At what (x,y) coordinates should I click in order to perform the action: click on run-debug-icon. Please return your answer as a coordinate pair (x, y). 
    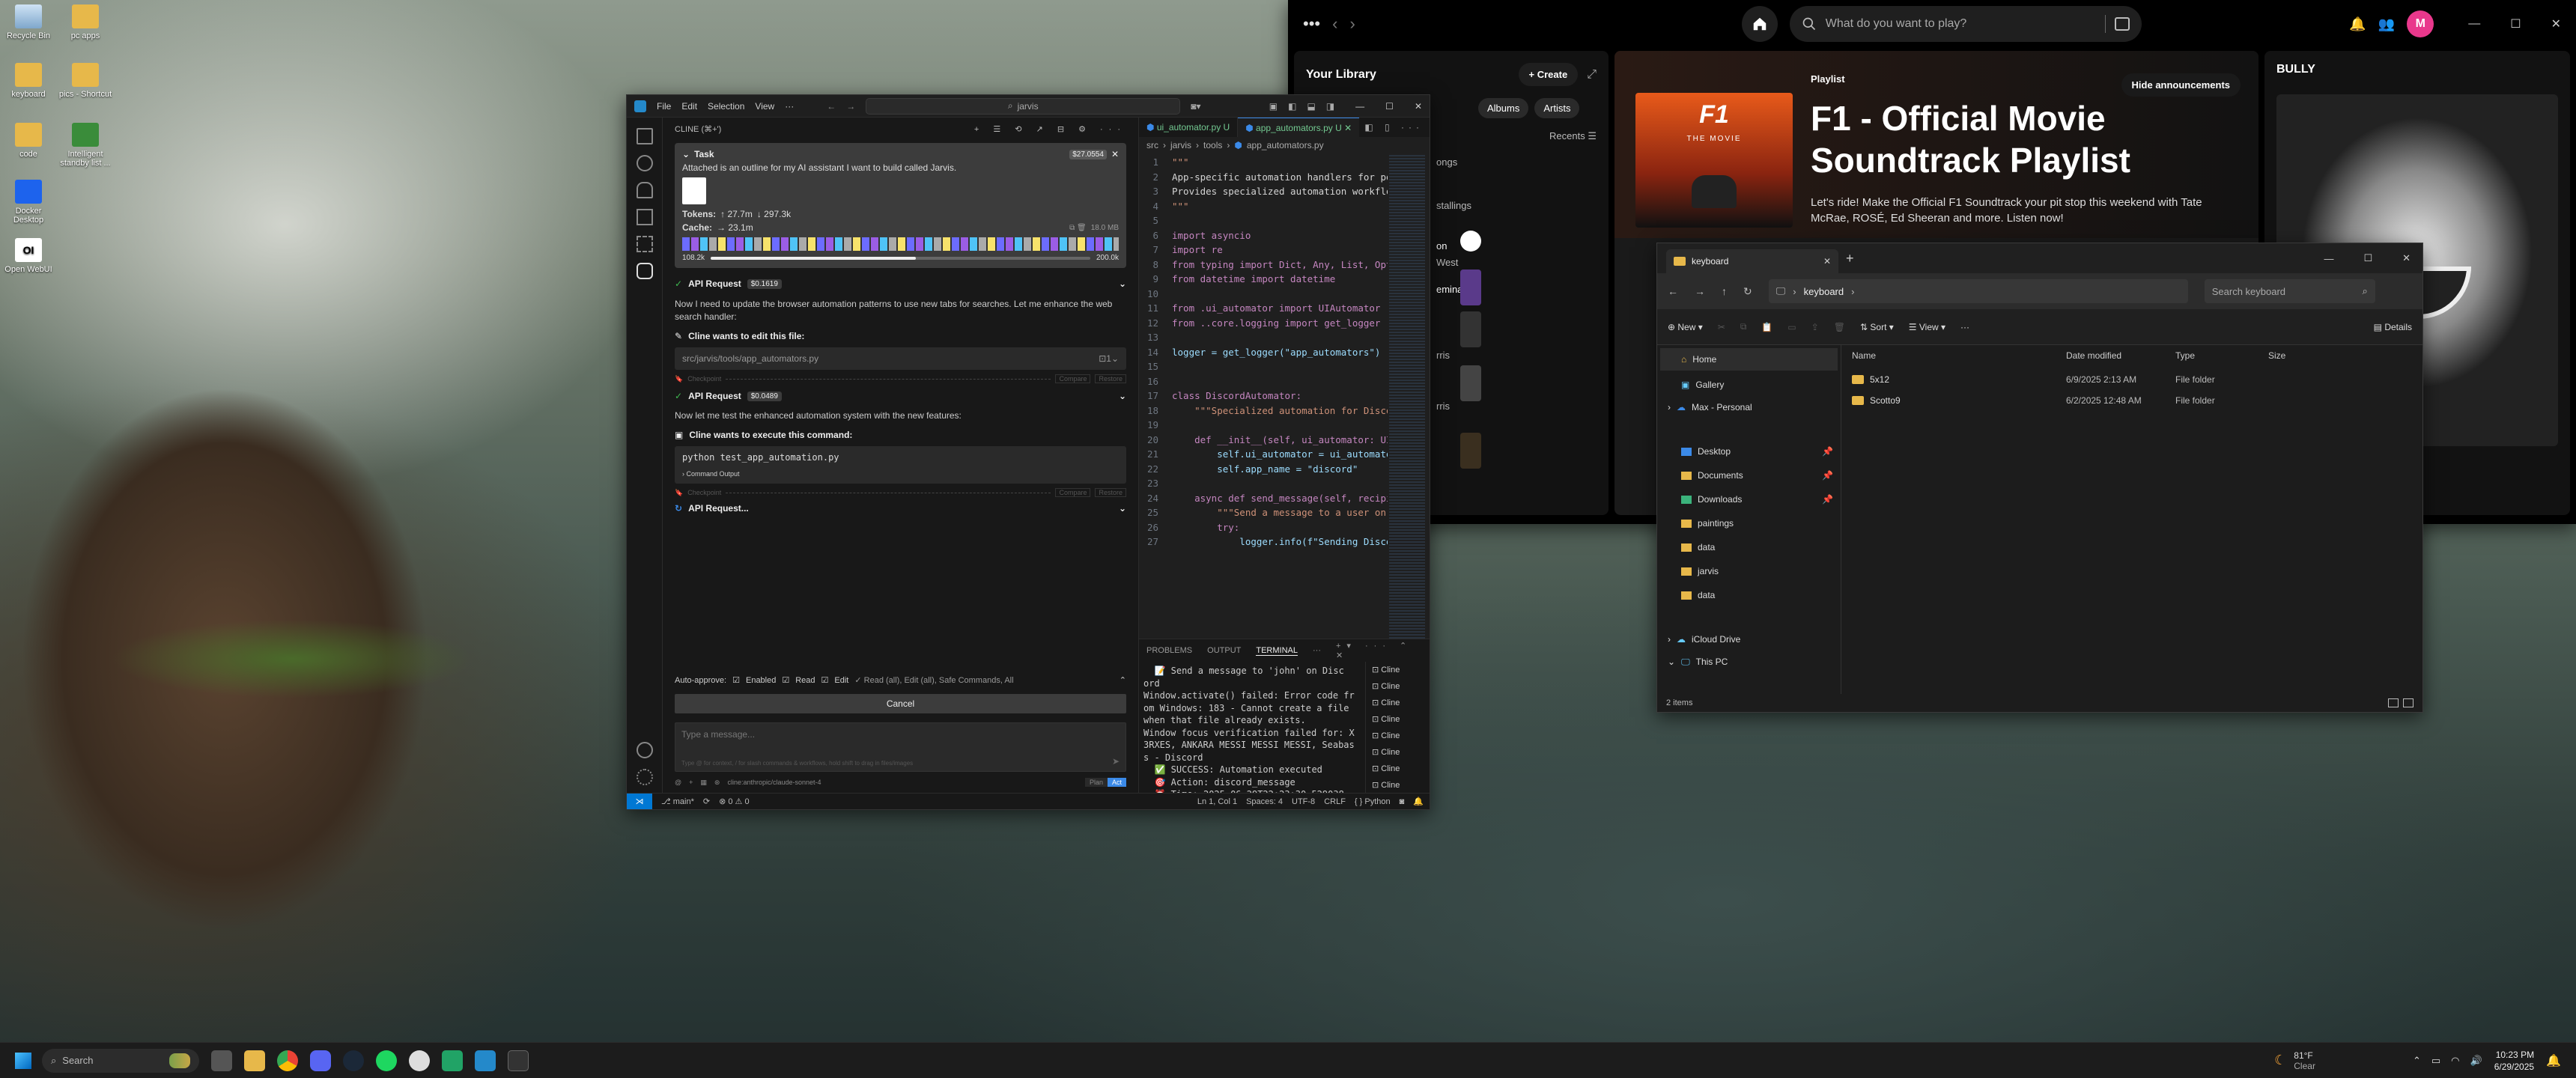
    Looking at the image, I should click on (644, 217).